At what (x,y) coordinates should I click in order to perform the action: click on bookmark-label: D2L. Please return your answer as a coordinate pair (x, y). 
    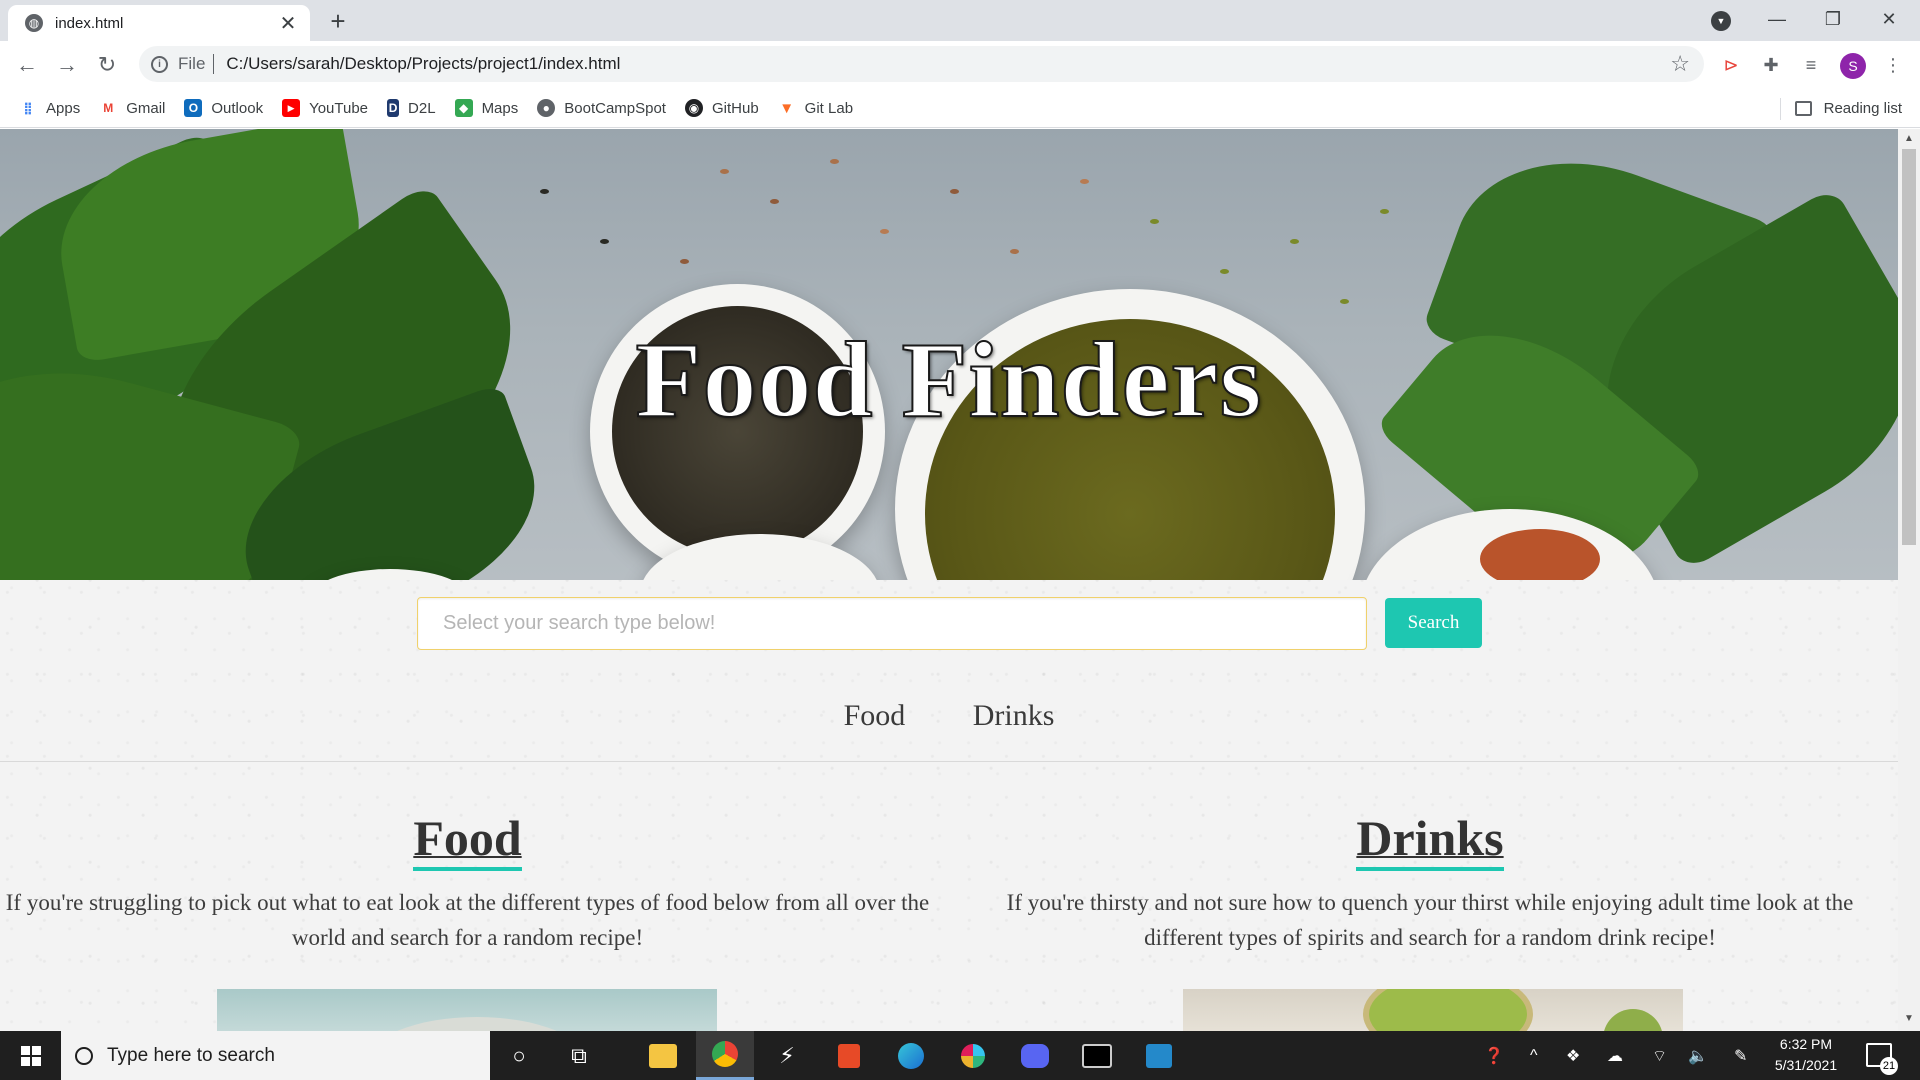
    Looking at the image, I should click on (422, 108).